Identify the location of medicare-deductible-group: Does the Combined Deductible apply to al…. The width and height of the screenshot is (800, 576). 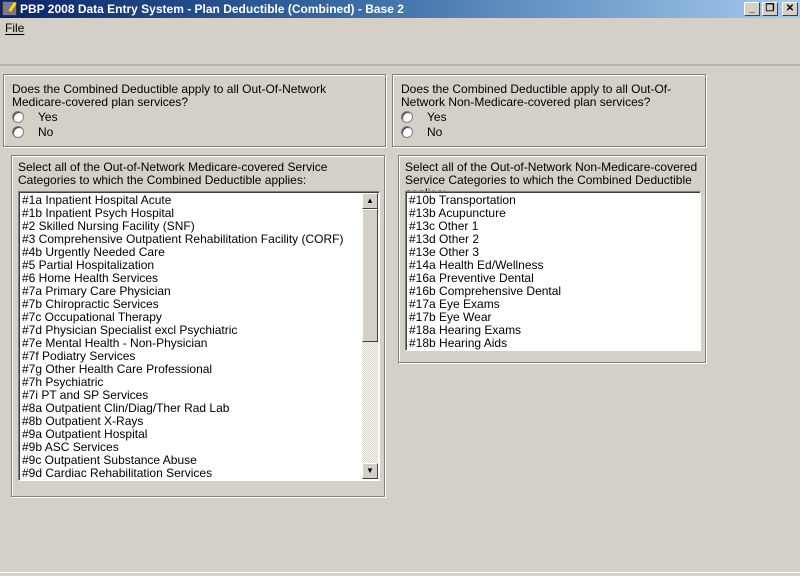
(194, 110).